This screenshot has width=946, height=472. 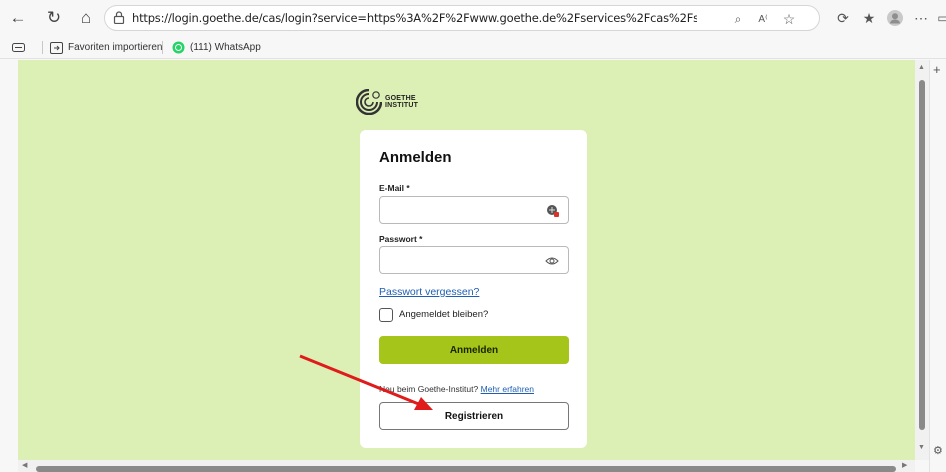 I want to click on forgot-password-link: Passwort vergessen?, so click(x=429, y=292).